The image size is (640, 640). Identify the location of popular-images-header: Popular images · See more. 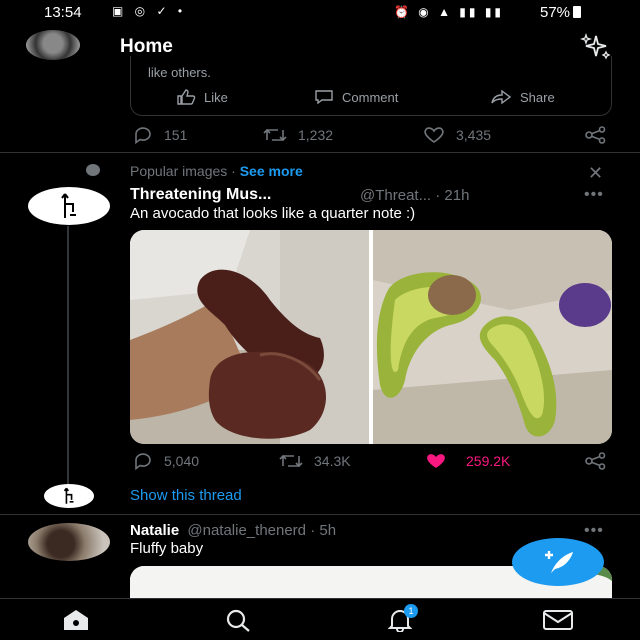
(216, 171).